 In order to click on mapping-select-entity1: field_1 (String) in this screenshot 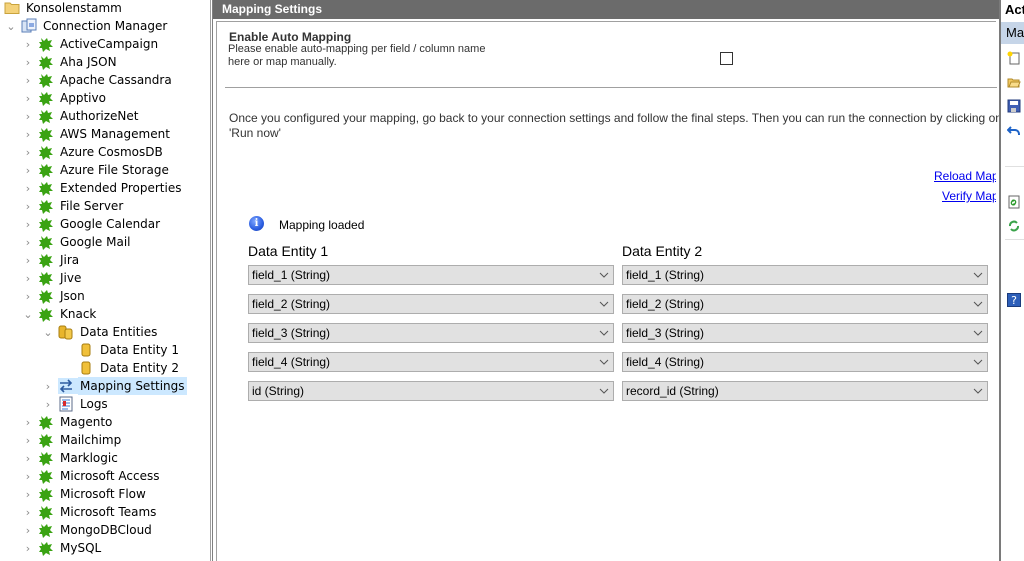, I will do `click(431, 275)`.